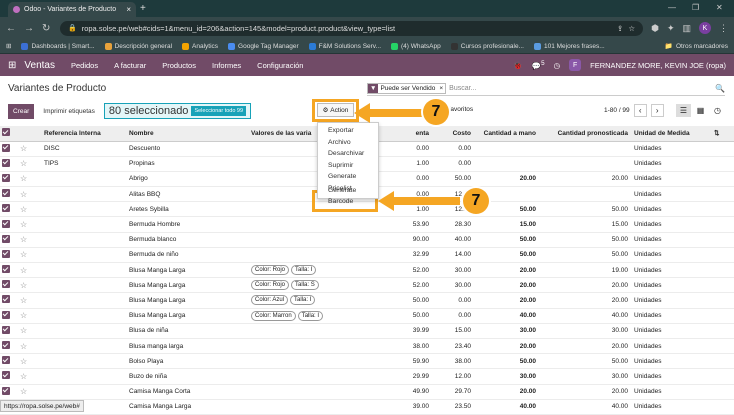  What do you see at coordinates (657, 110) in the screenshot?
I see `pager-next-icon: ›` at bounding box center [657, 110].